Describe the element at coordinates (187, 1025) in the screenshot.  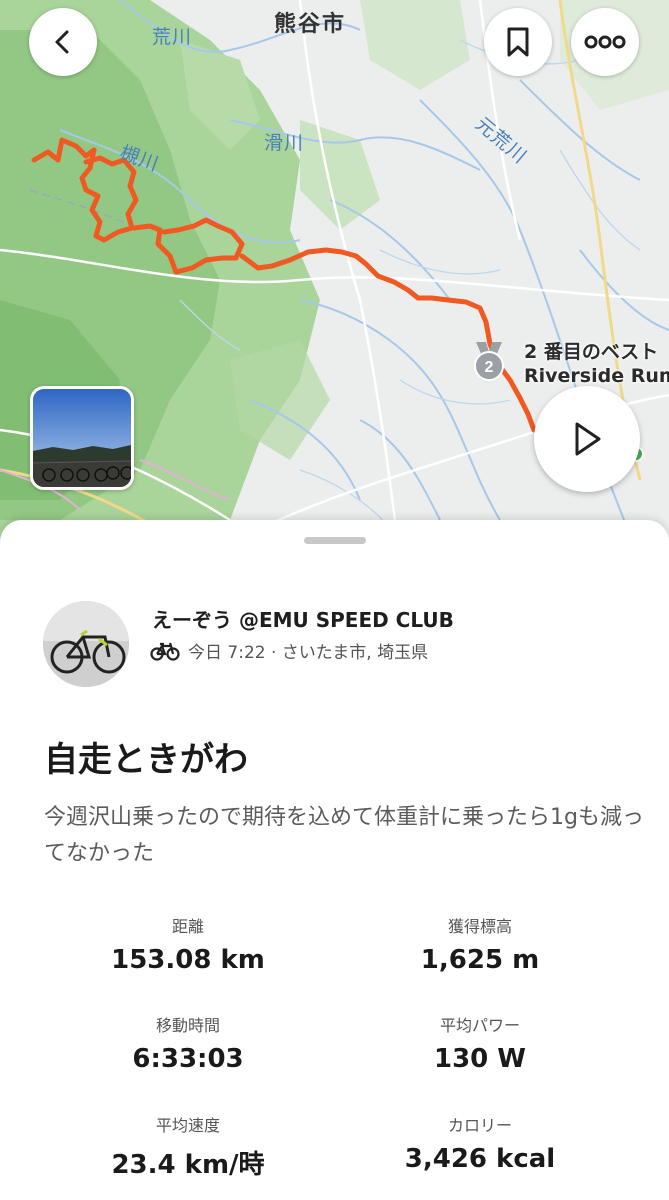
I see `stat-label: 移動時間` at that location.